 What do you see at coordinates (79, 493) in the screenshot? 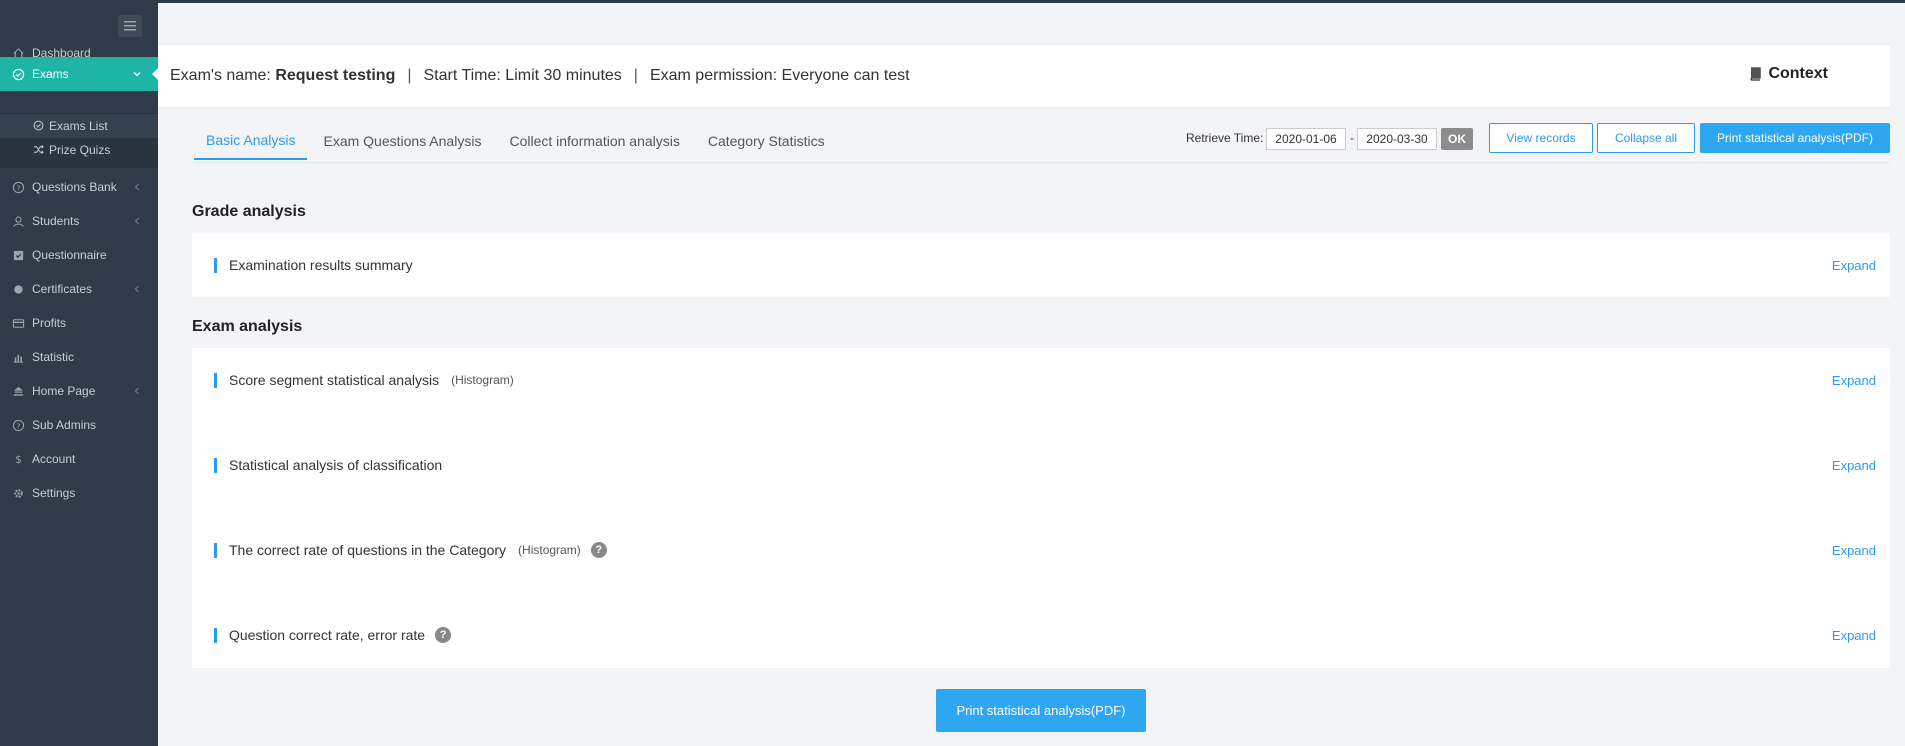
I see `sidebar-item-settings: Settings` at bounding box center [79, 493].